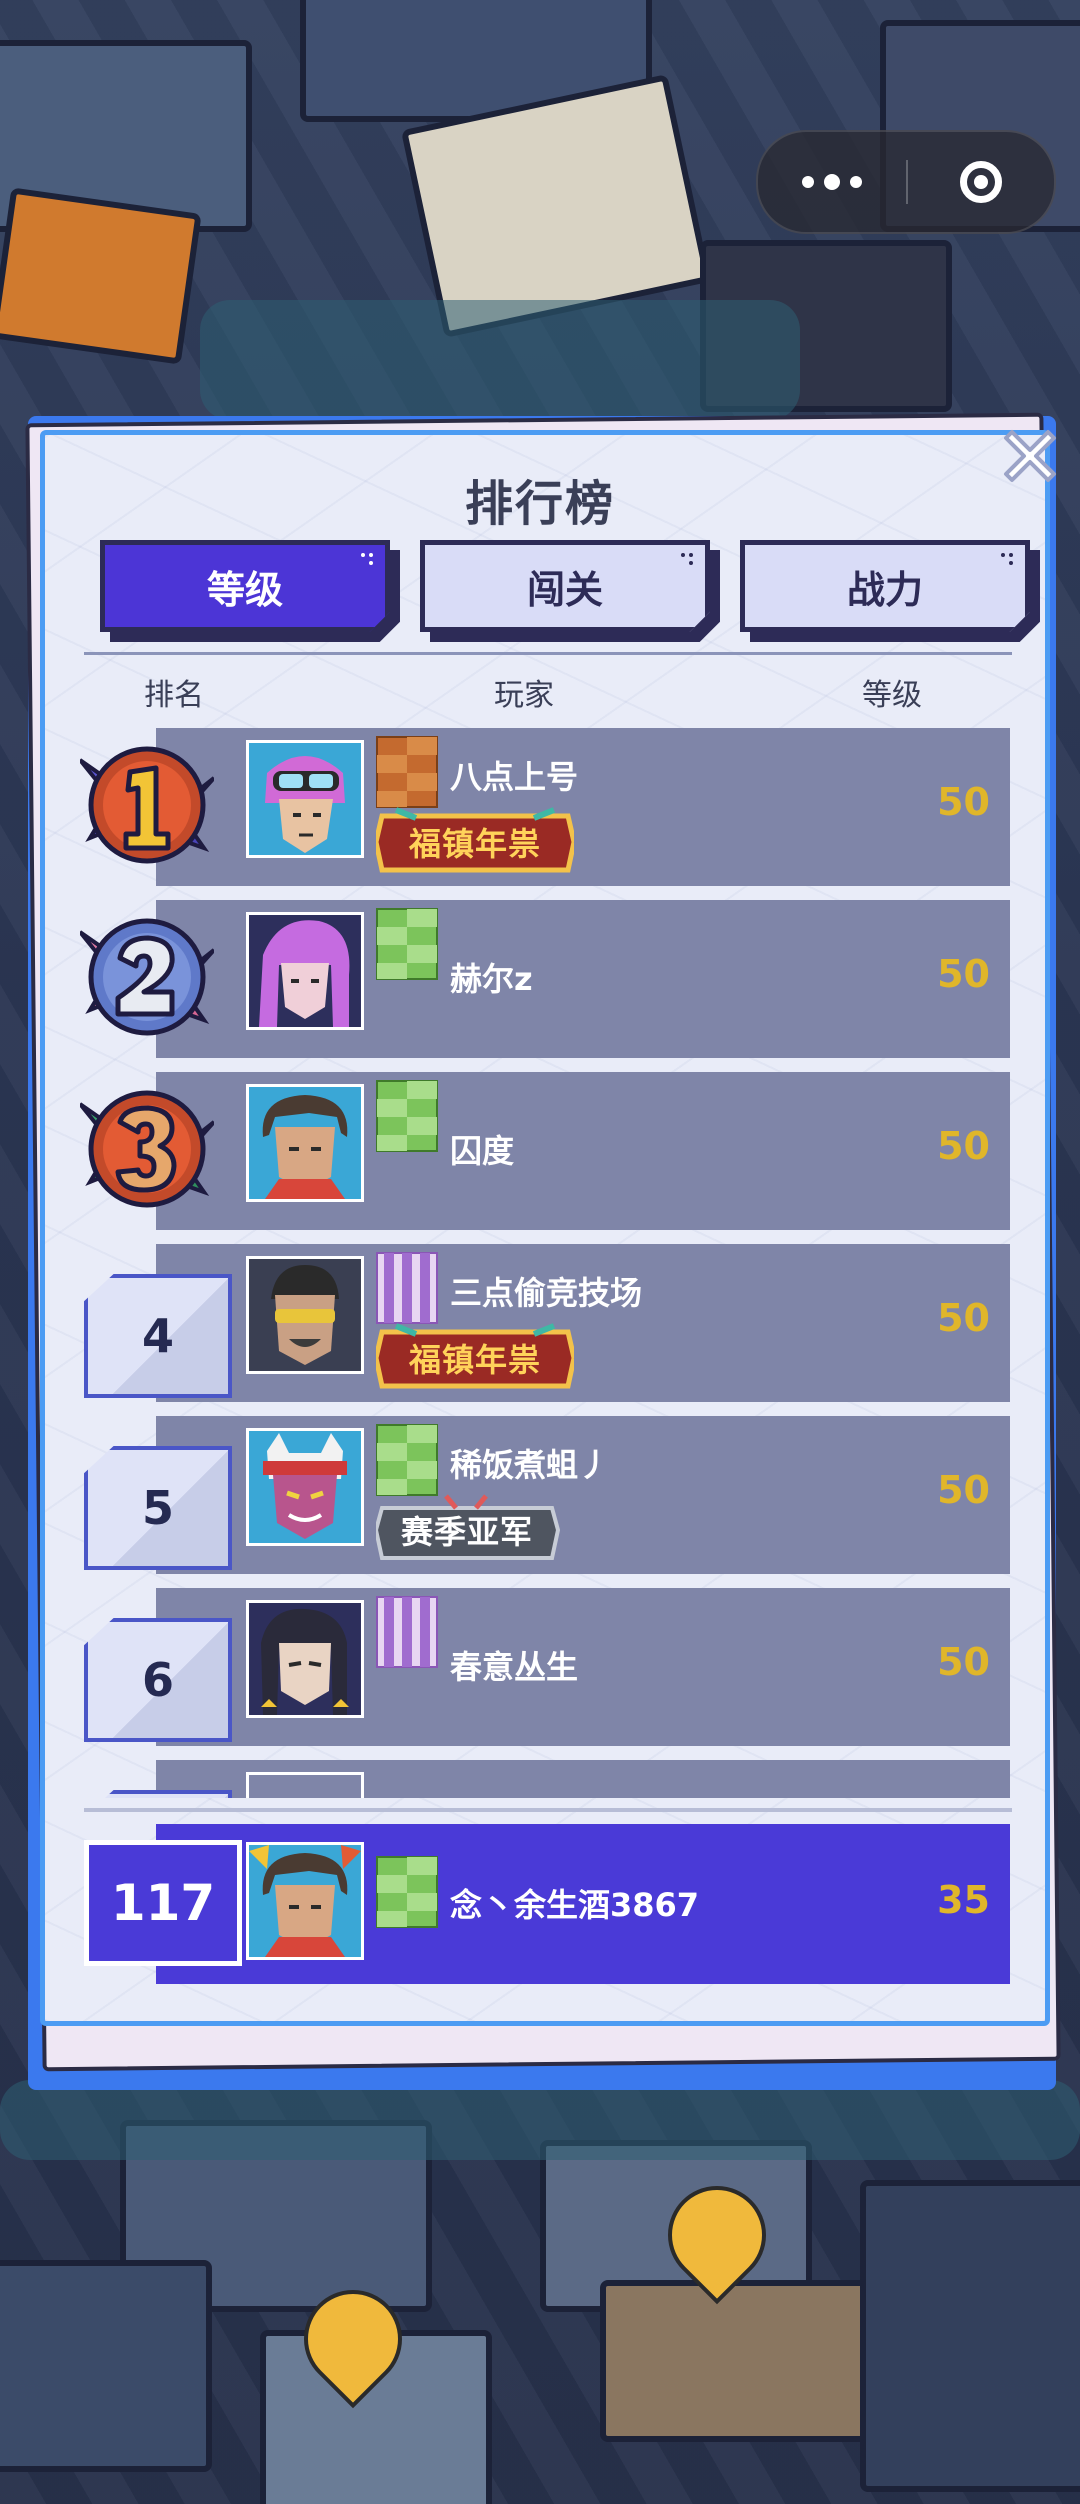  What do you see at coordinates (407, 772) in the screenshot?
I see `tier-bronze-icon` at bounding box center [407, 772].